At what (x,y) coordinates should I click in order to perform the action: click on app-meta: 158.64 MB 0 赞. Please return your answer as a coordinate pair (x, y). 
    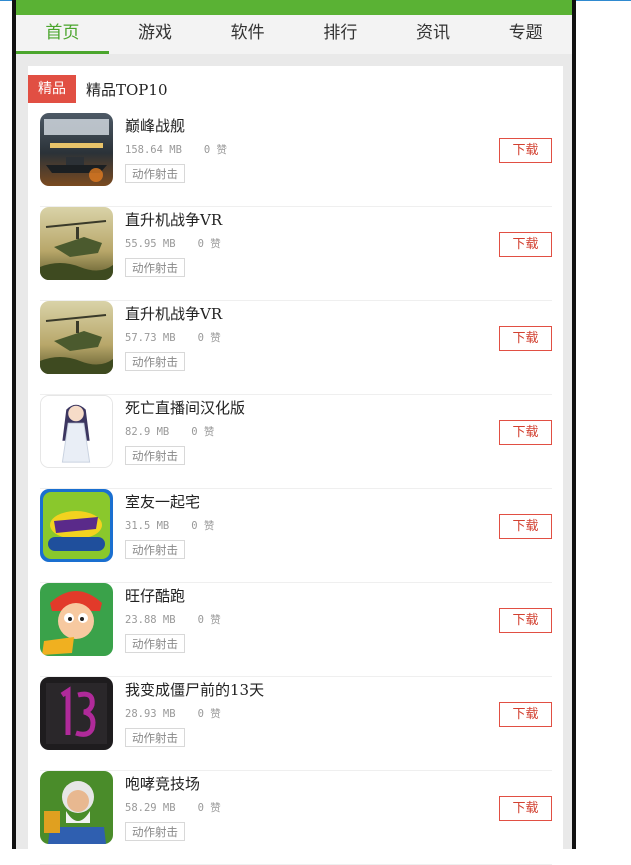
    Looking at the image, I should click on (176, 149).